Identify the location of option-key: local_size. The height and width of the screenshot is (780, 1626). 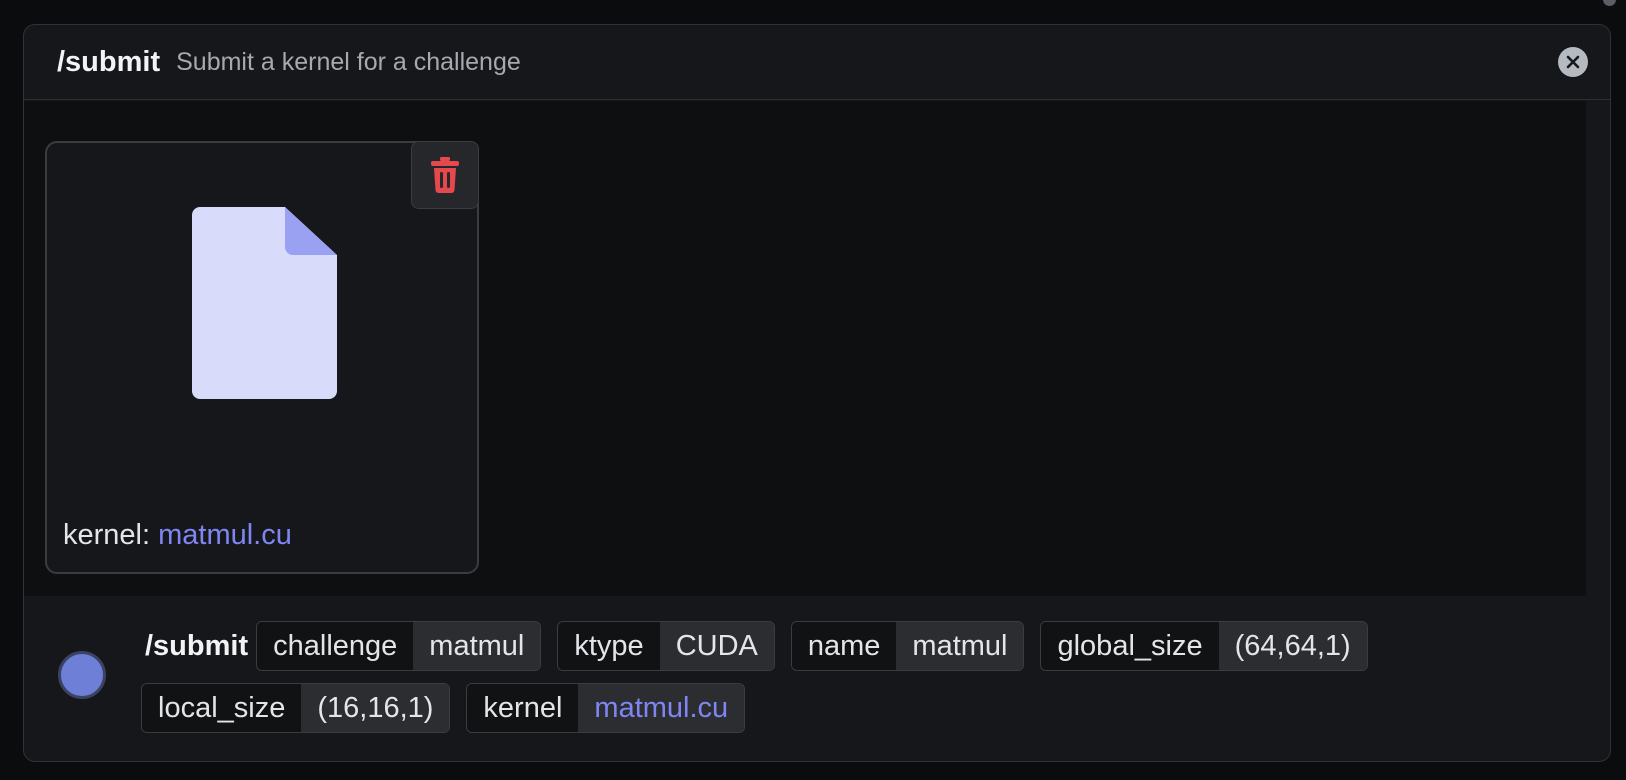
(222, 708).